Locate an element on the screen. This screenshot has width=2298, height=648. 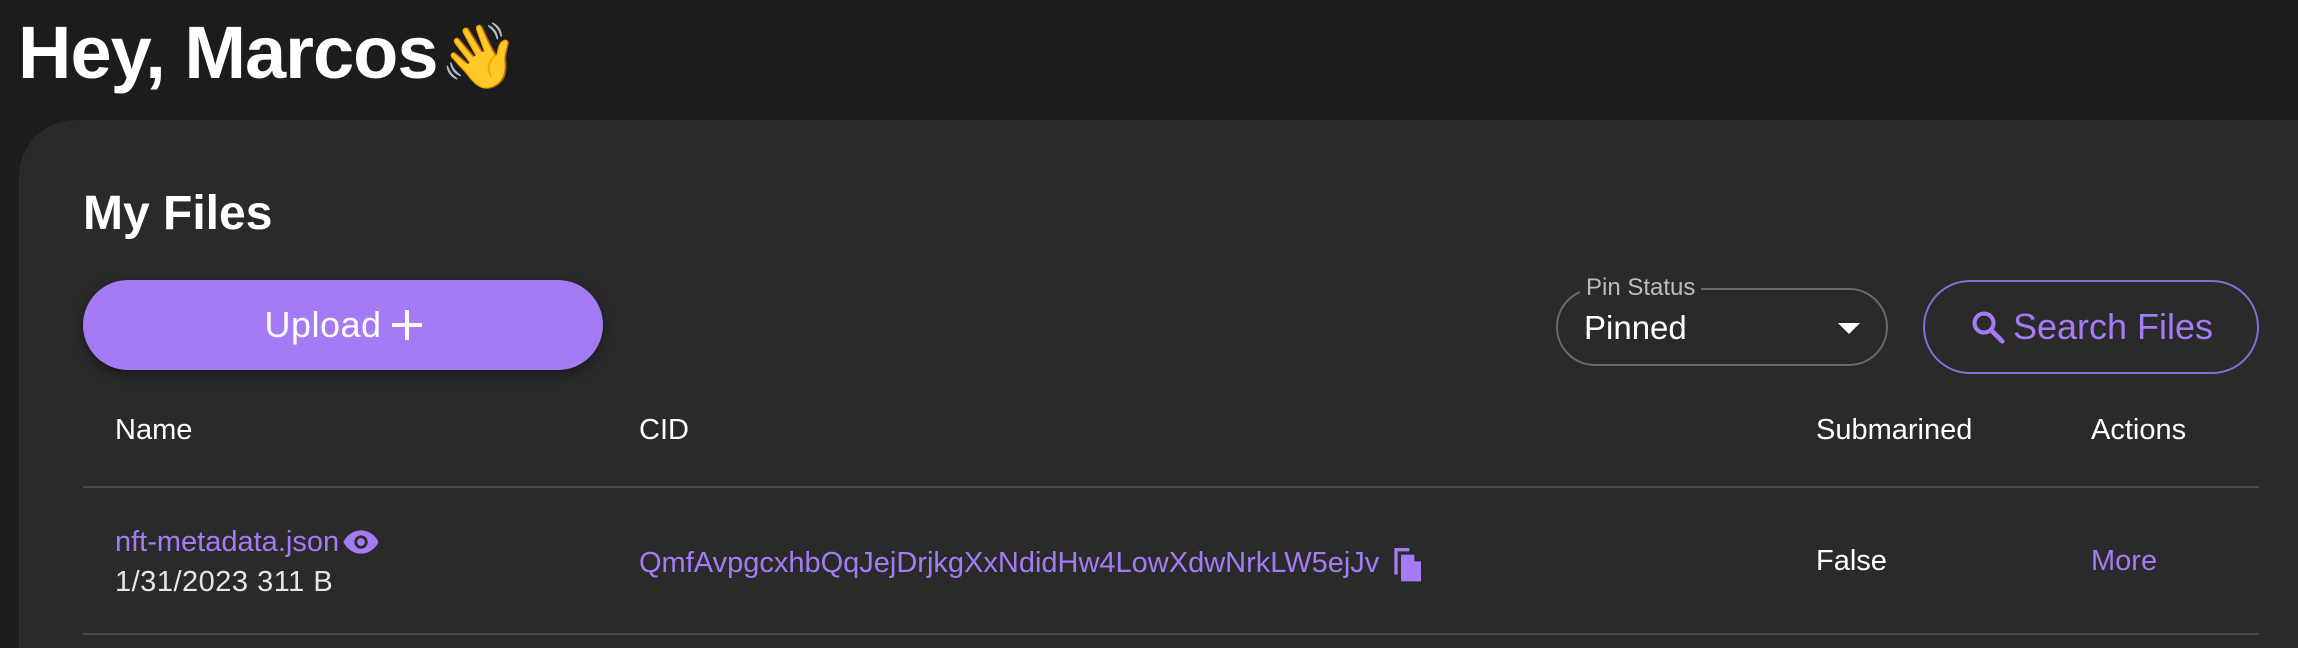
more-actions-link: More is located at coordinates (2124, 561).